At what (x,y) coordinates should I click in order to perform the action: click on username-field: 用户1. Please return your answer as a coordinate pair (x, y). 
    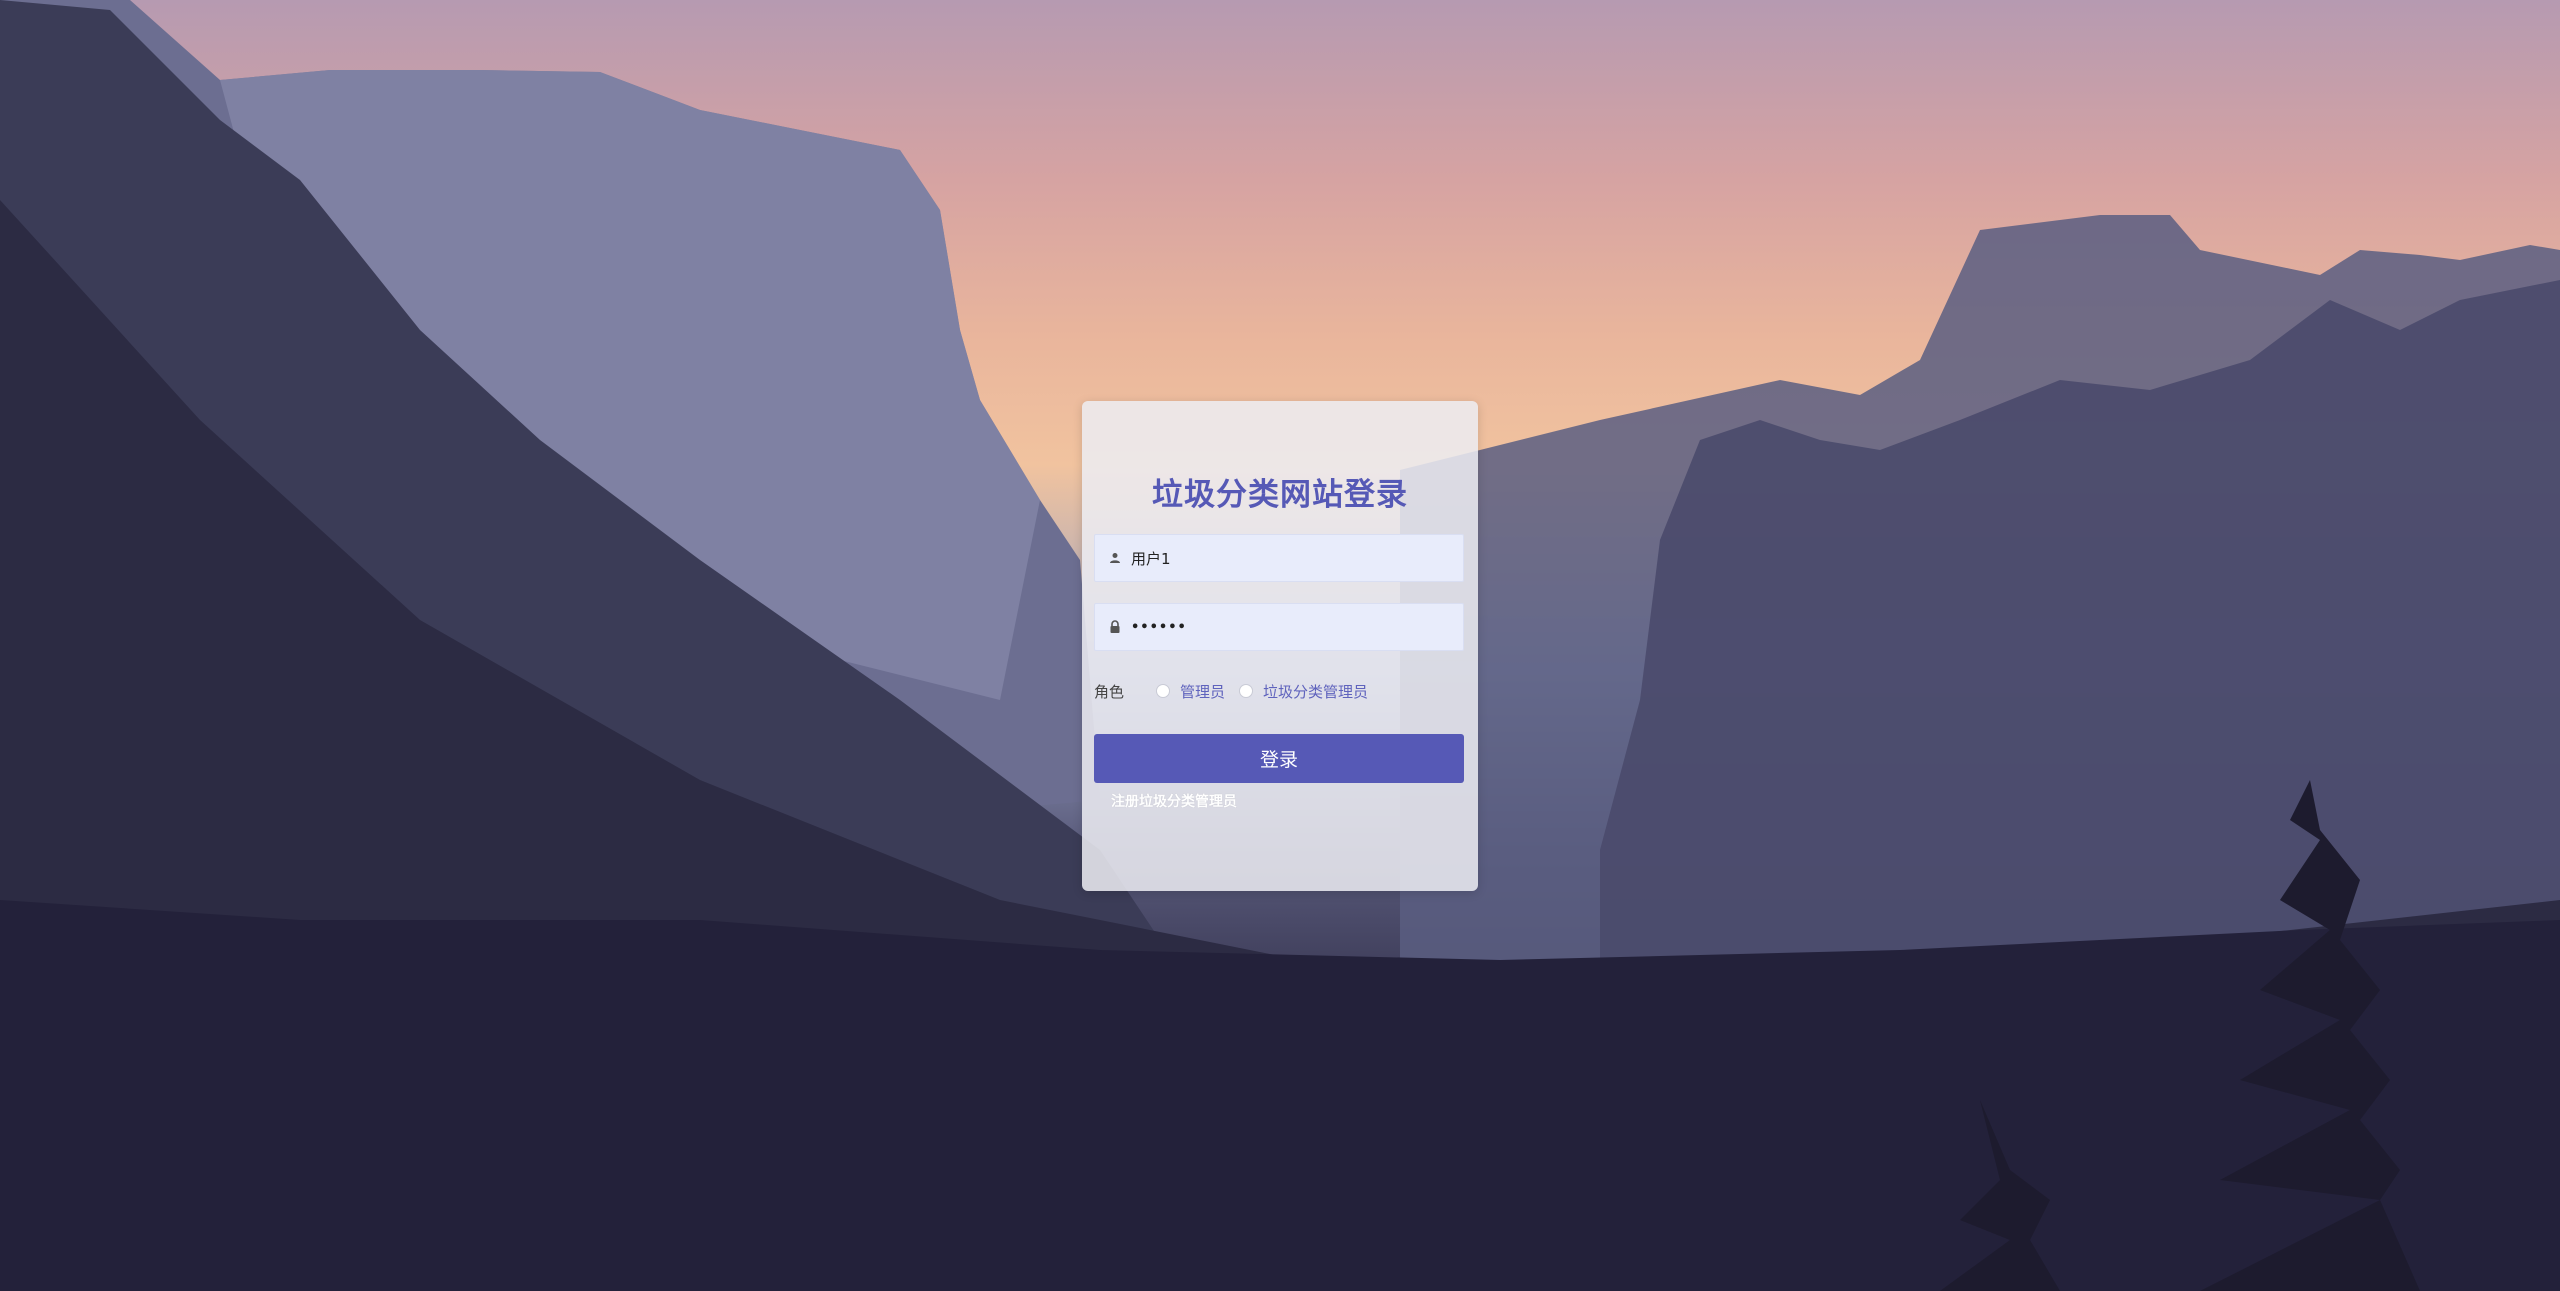
    Looking at the image, I should click on (1279, 558).